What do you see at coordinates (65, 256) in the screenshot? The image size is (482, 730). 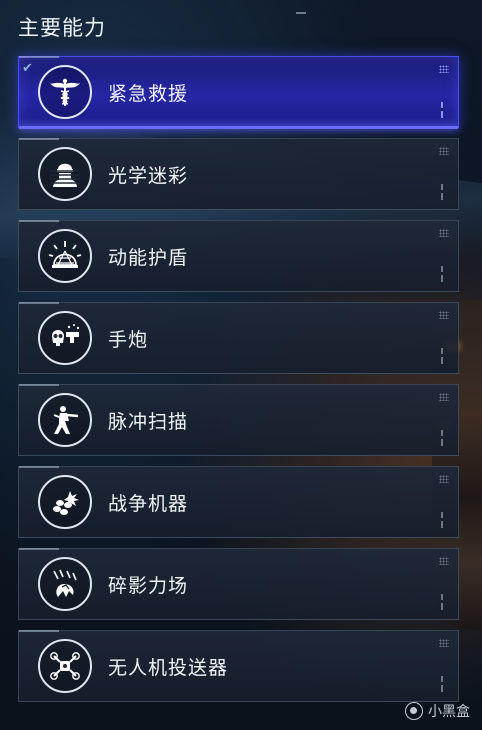 I see `kinetic-shield-dome-icon` at bounding box center [65, 256].